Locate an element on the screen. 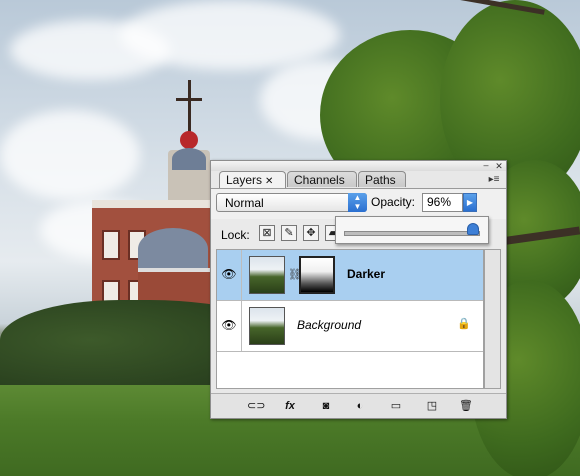 Image resolution: width=580 pixels, height=476 pixels. new-layer-icon: ◳ is located at coordinates (432, 406).